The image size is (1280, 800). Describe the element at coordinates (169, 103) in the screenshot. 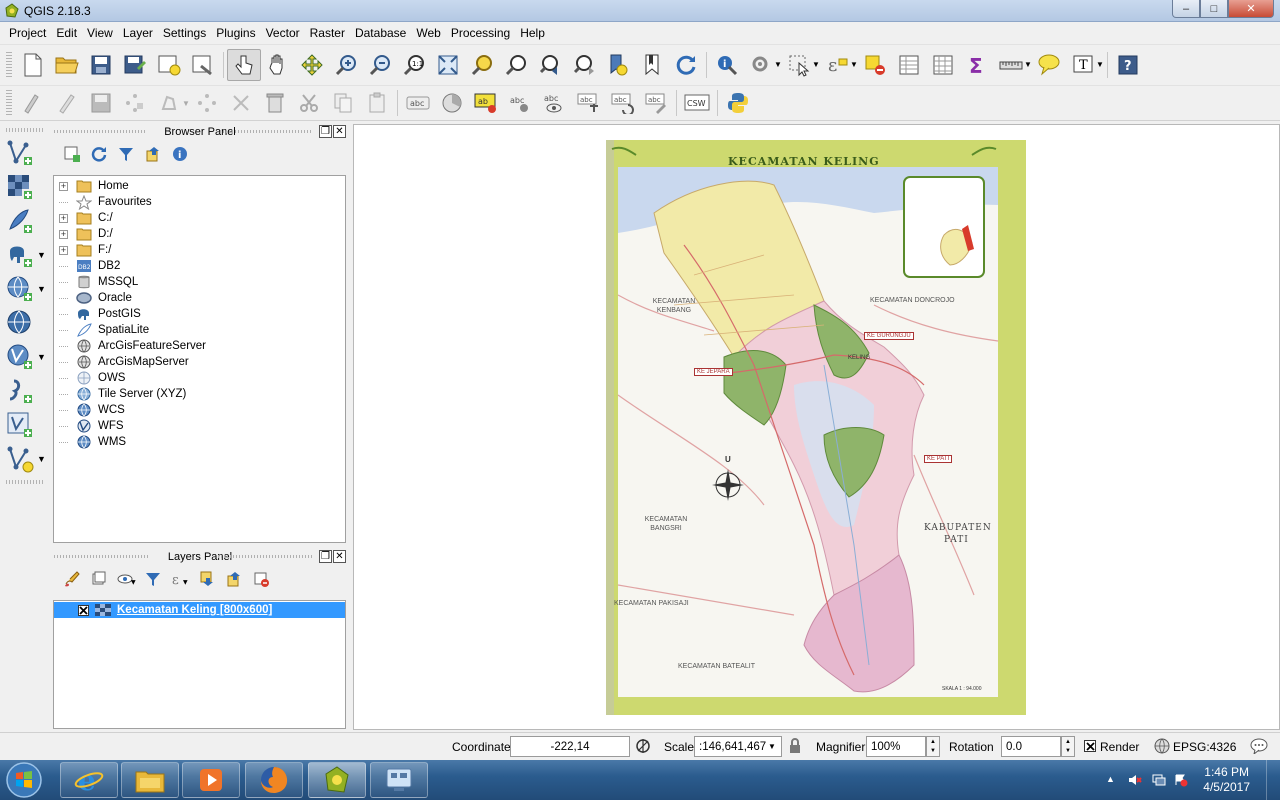

I see `move-feature-button` at that location.